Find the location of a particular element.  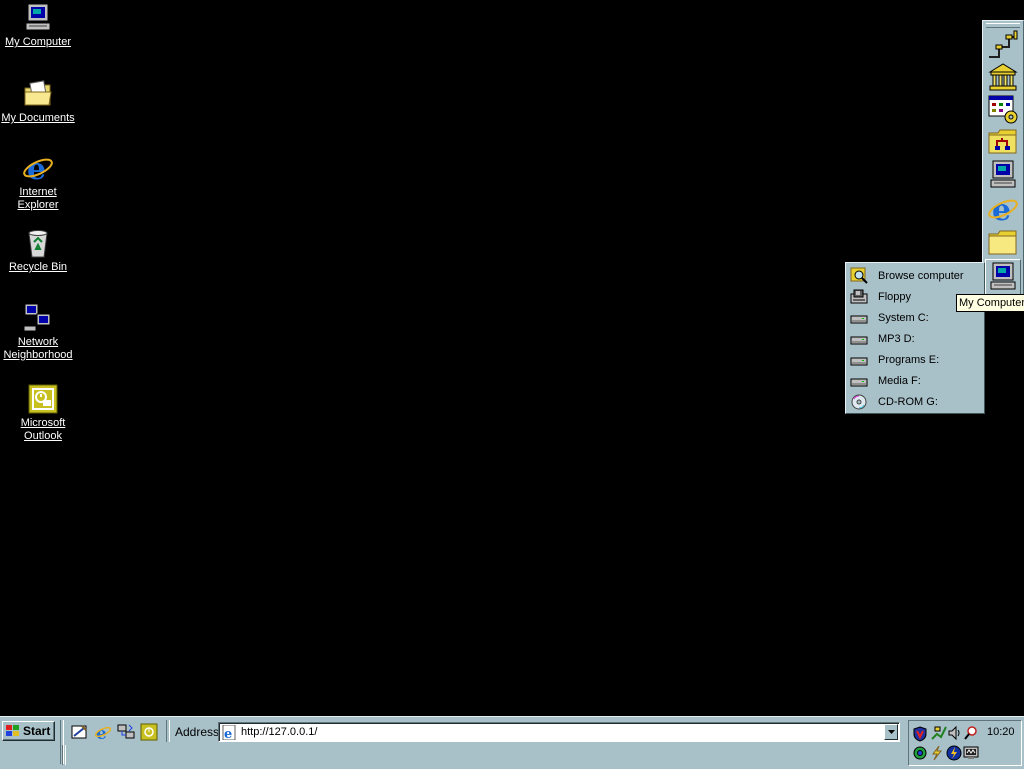

address-dropdown-button is located at coordinates (891, 732).